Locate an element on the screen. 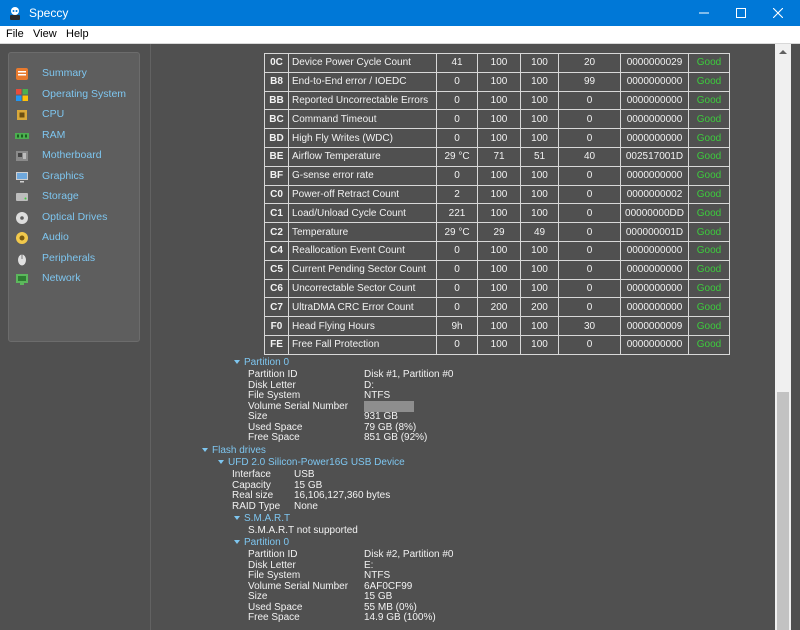 This screenshot has width=800, height=630. smart-heading: S.M.A.R.T is located at coordinates (262, 518).